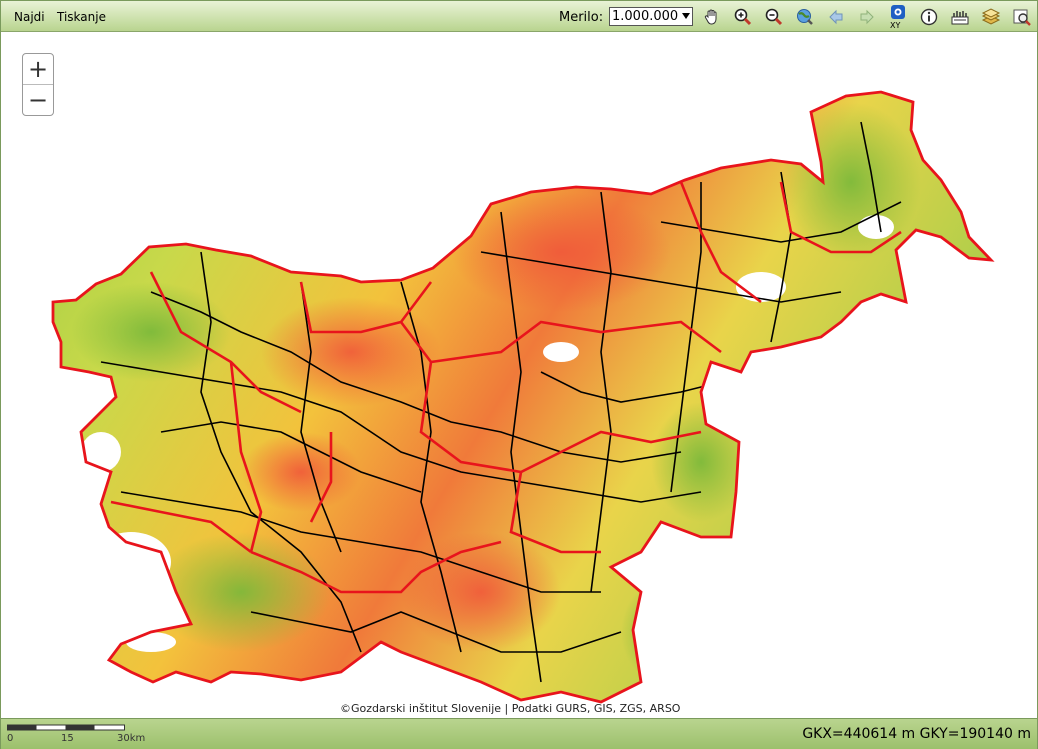 Image resolution: width=1038 pixels, height=749 pixels. I want to click on zoom-plus-button: +, so click(38, 69).